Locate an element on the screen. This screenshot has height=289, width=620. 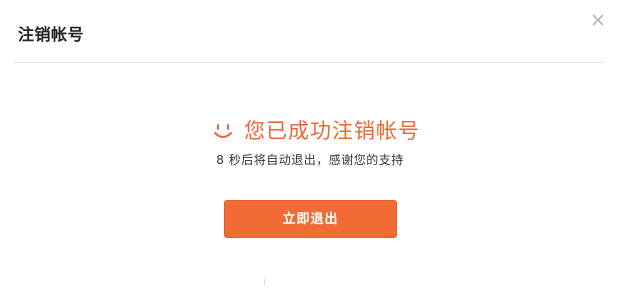
title-divider is located at coordinates (309, 62).